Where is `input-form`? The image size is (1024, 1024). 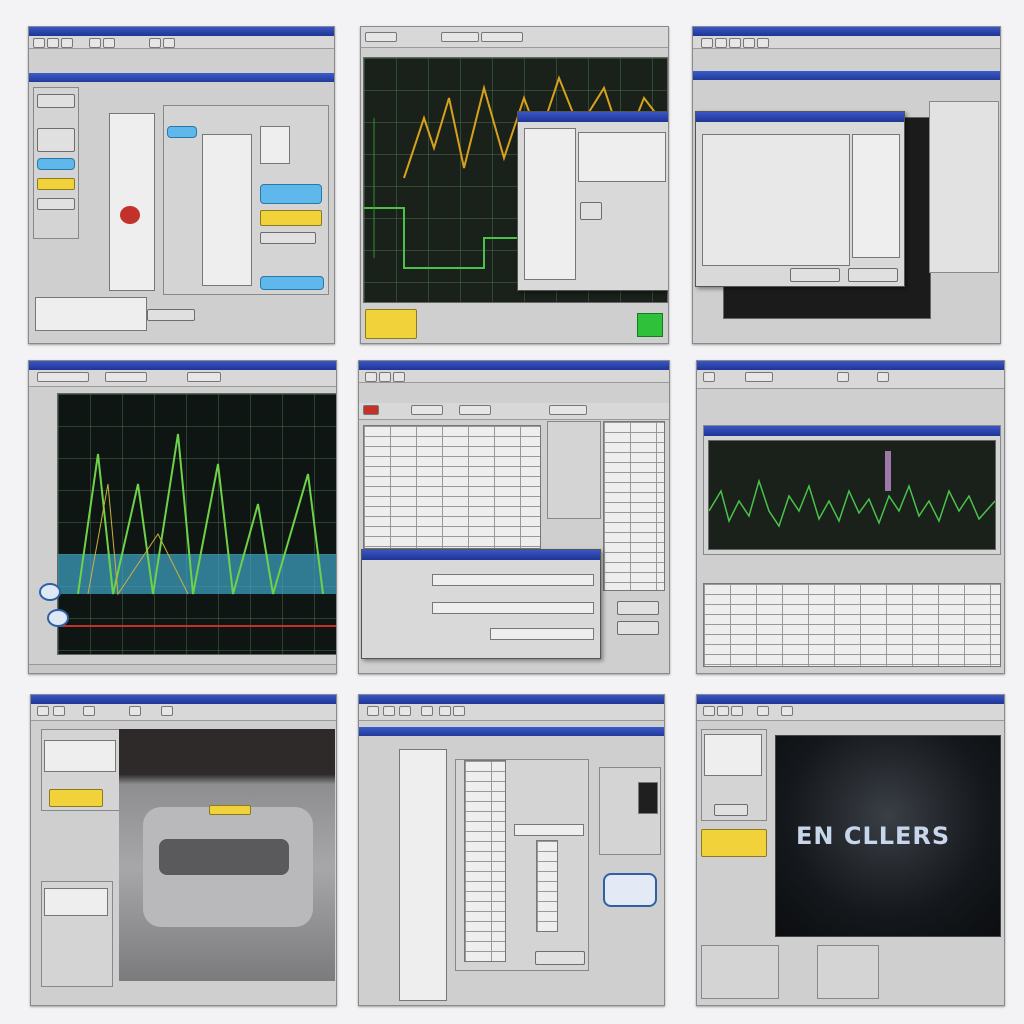 input-form is located at coordinates (481, 604).